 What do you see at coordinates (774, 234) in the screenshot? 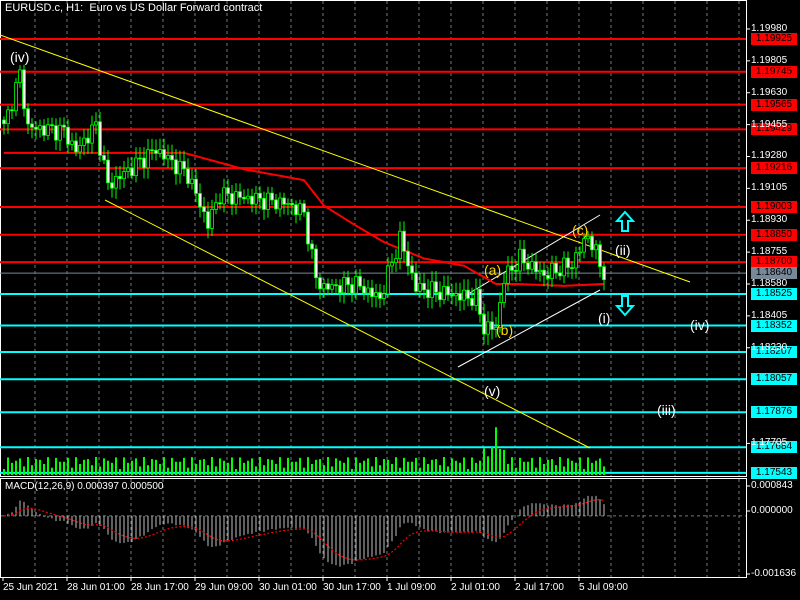
I see `resistance-price-tag: 1.18850` at bounding box center [774, 234].